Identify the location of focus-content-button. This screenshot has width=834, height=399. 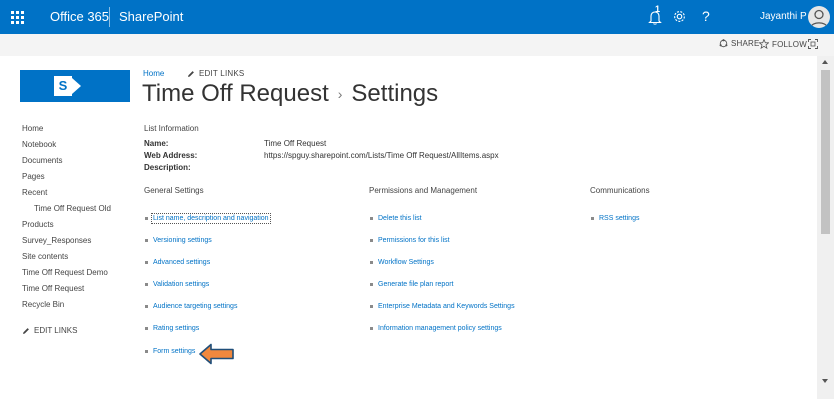
(813, 44).